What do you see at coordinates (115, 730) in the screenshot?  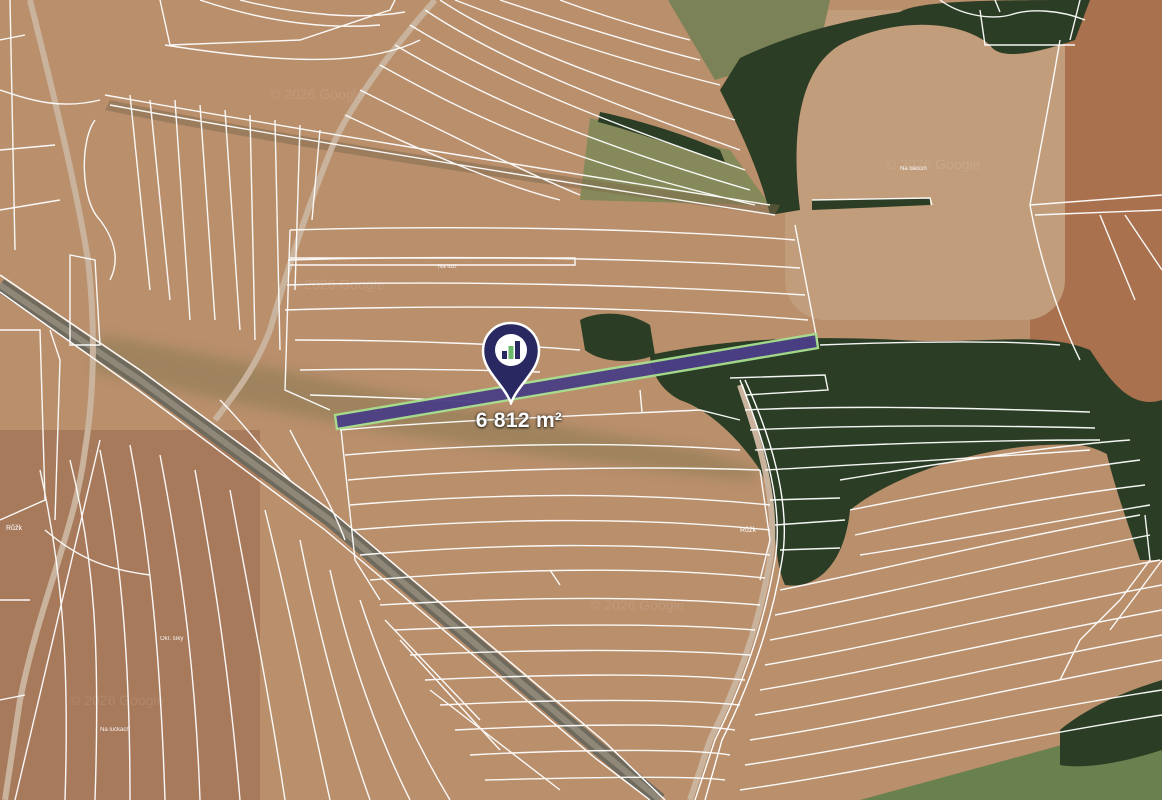 I see `place-label-na-lucki: Na lučkách` at bounding box center [115, 730].